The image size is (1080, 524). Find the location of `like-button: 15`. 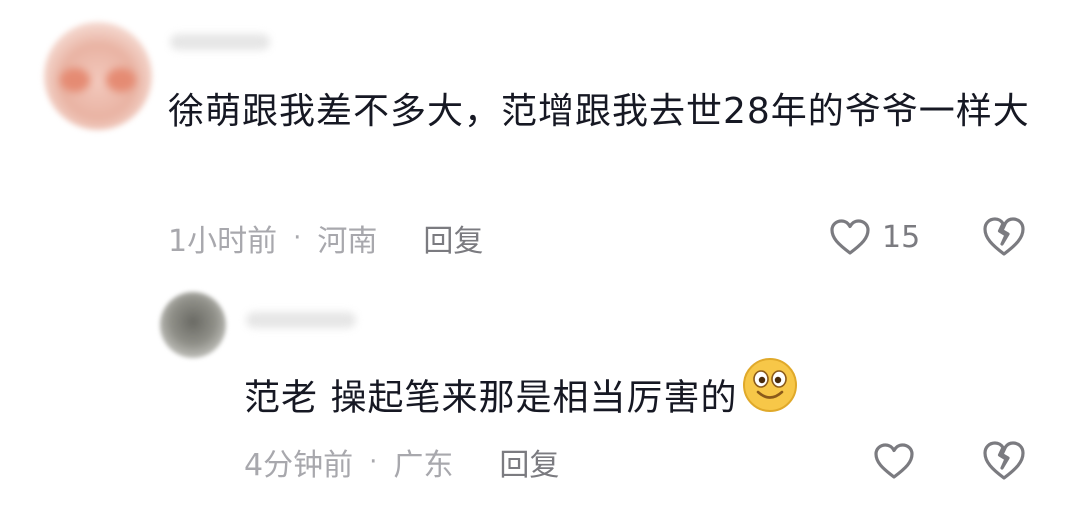

like-button: 15 is located at coordinates (874, 237).